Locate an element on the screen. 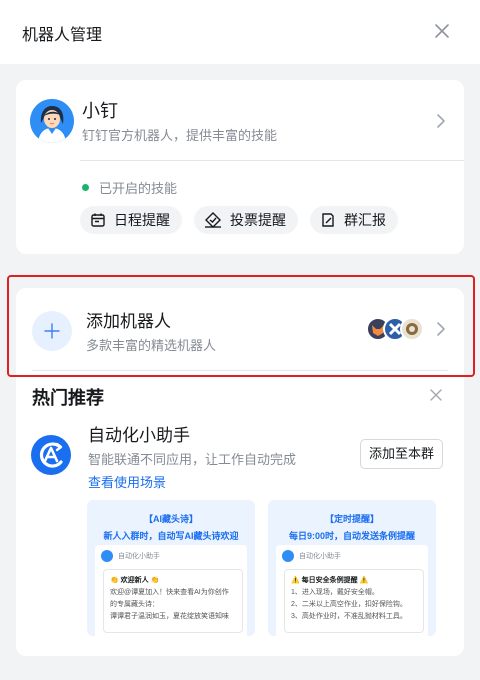 The image size is (480, 680). preview-line: 👏 欢迎新人 👏 is located at coordinates (135, 580).